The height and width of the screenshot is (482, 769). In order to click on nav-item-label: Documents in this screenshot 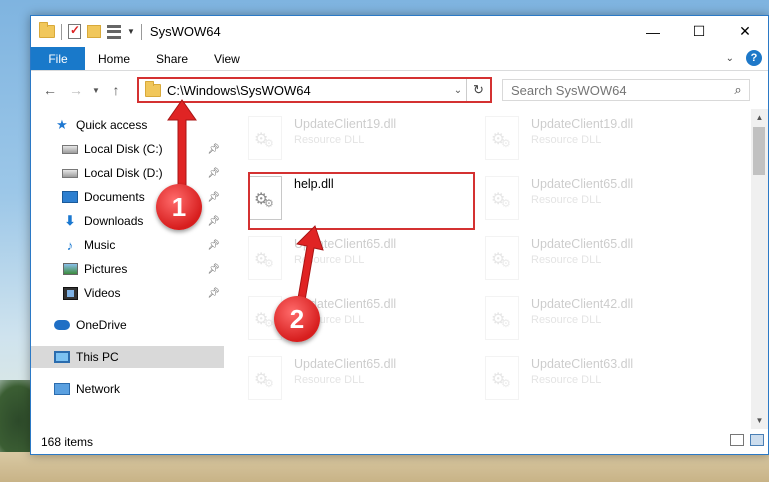, I will do `click(114, 197)`.